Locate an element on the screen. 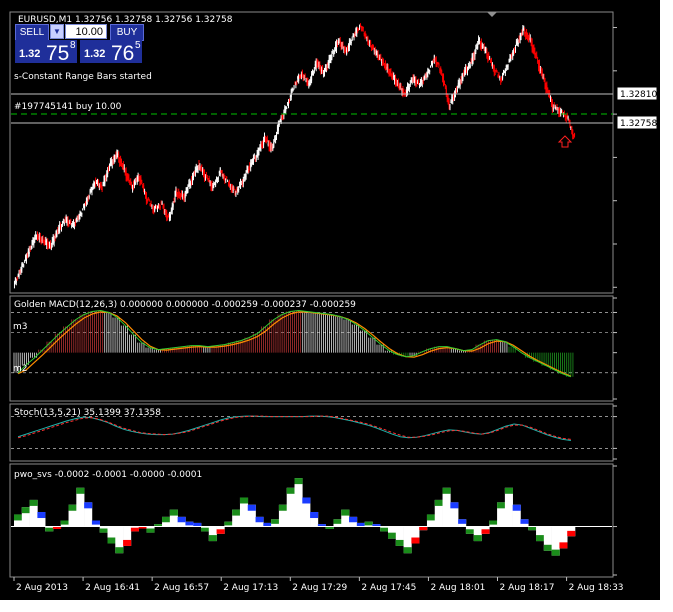 This screenshot has width=673, height=612. macd-tick-label: 0.0004 is located at coordinates (636, 313).